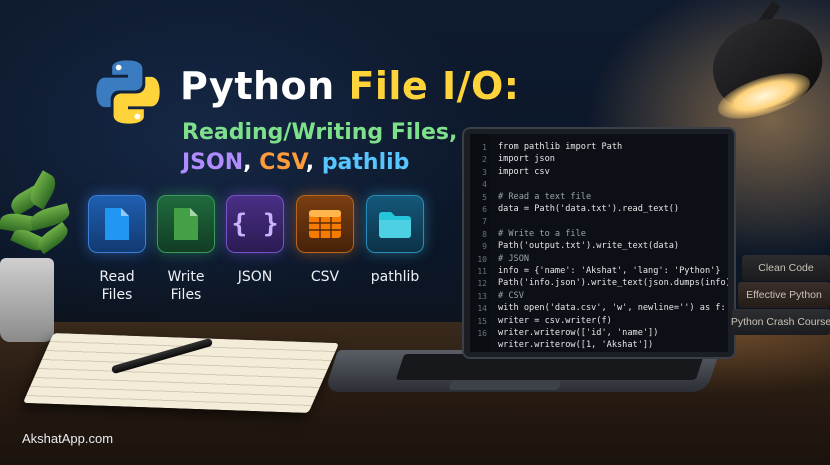  I want to click on line-number: 5, so click(484, 197).